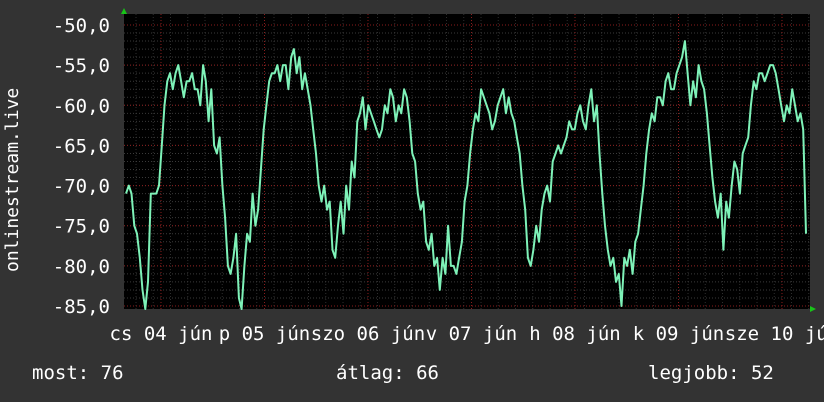 The image size is (824, 402). Describe the element at coordinates (265, 334) in the screenshot. I see `x-tick-label: p 05 jún` at that location.